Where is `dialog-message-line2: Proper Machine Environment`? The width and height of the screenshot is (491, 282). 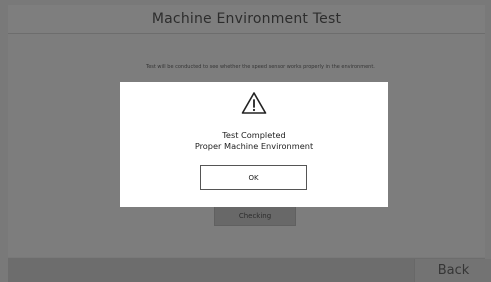
dialog-message-line2: Proper Machine Environment is located at coordinates (254, 146).